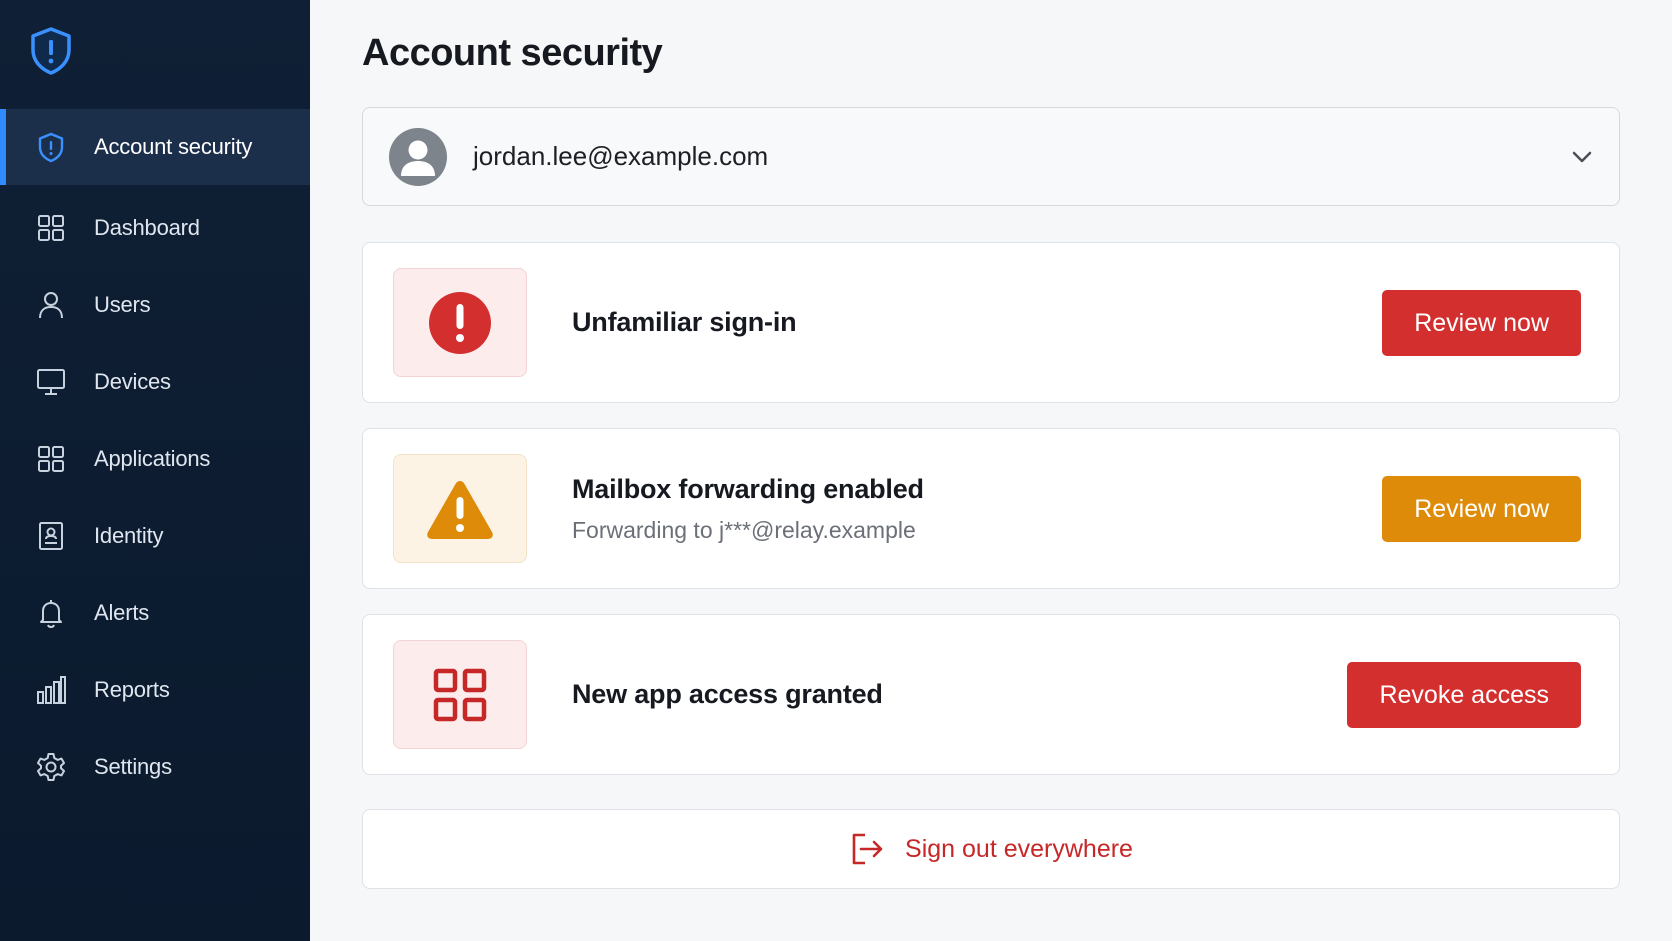  Describe the element at coordinates (132, 381) in the screenshot. I see `sidebar-item-label: Devices` at that location.